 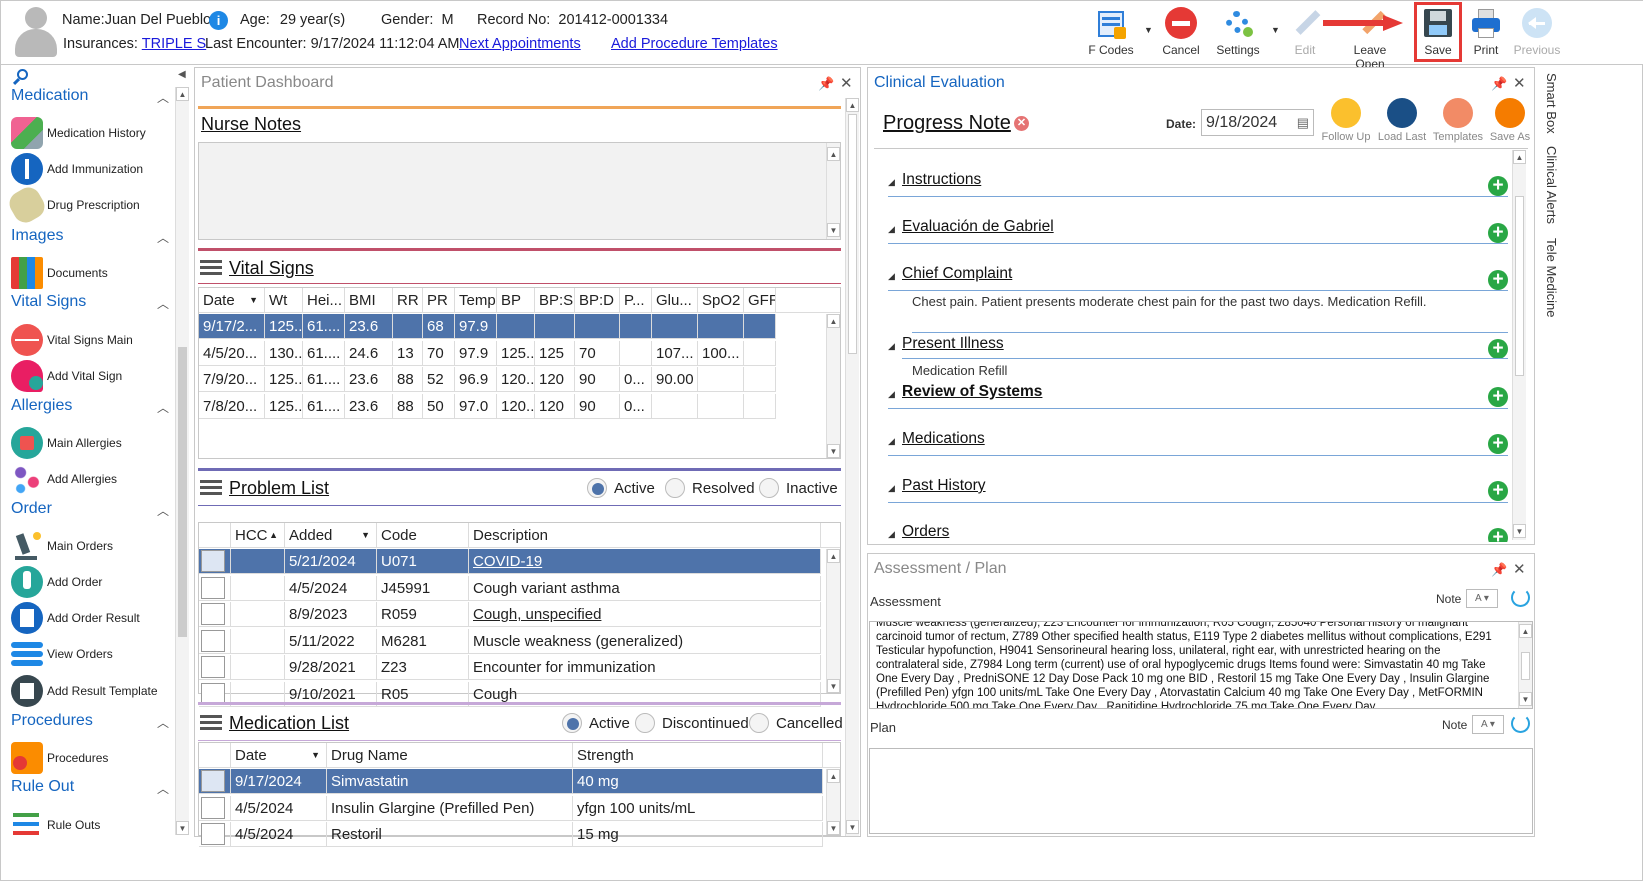 What do you see at coordinates (798, 488) in the screenshot?
I see `radio-problem-inactive: Inactive` at bounding box center [798, 488].